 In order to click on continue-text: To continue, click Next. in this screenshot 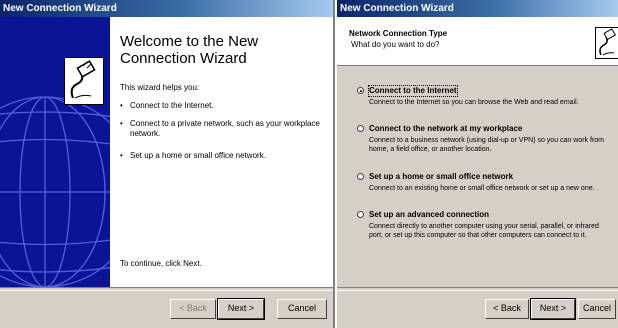, I will do `click(161, 263)`.